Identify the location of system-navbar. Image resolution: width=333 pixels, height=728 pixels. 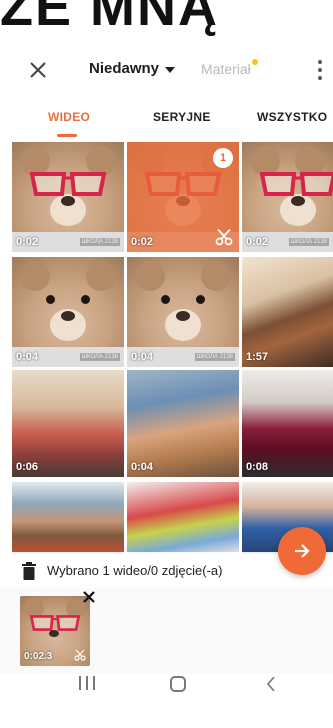
(166, 701).